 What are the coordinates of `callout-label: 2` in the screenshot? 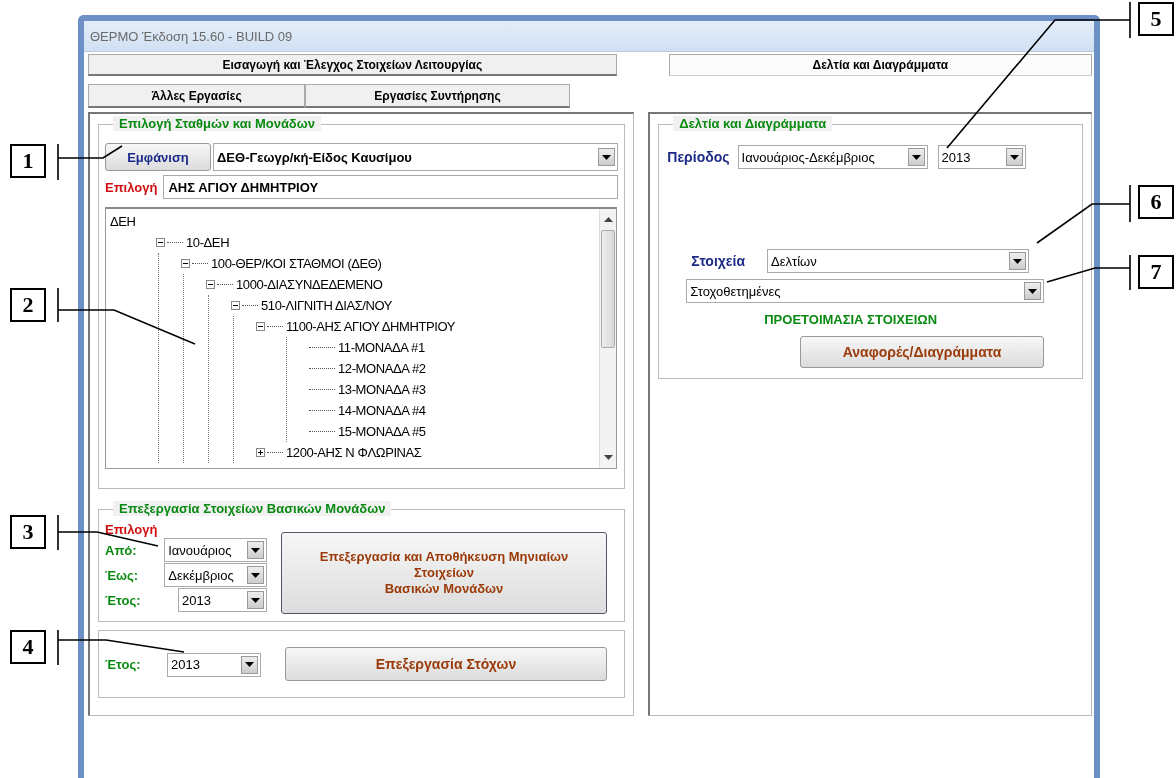 It's located at (28, 305).